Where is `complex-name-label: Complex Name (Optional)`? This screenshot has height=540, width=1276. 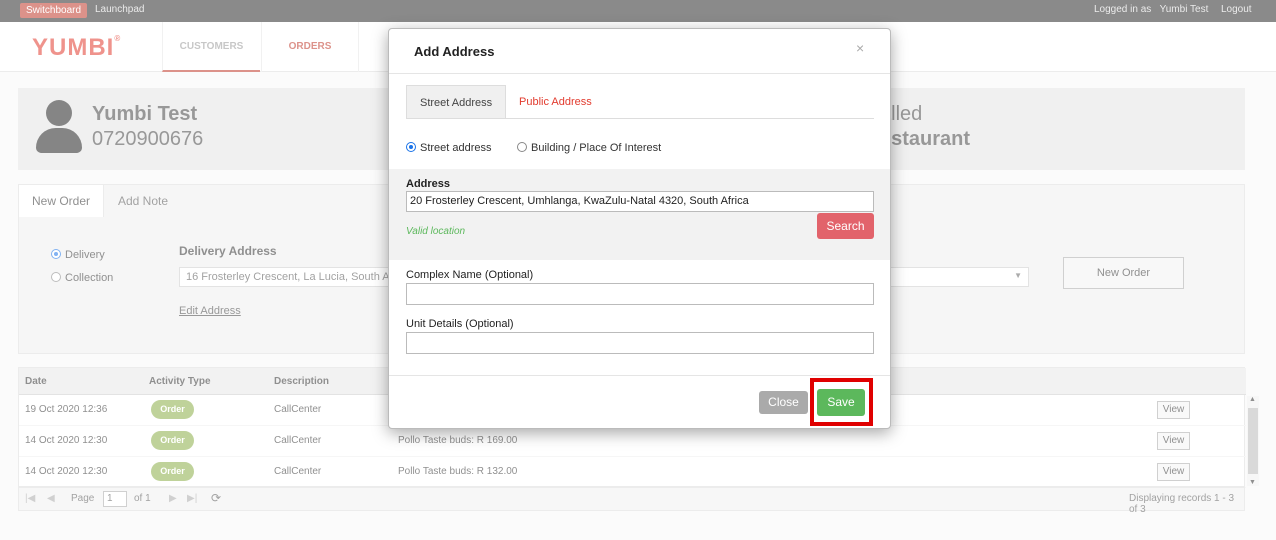 complex-name-label: Complex Name (Optional) is located at coordinates (470, 275).